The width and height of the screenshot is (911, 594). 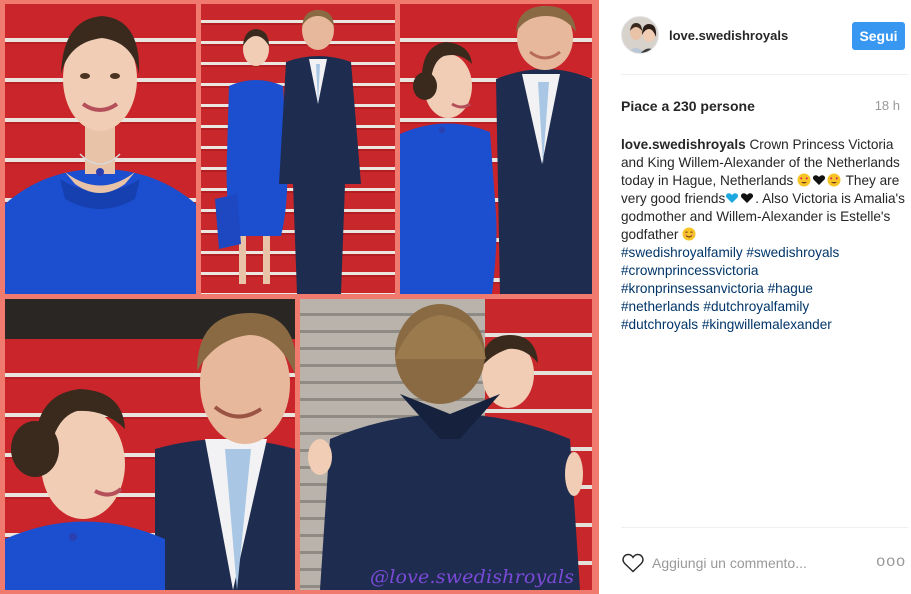 What do you see at coordinates (767, 324) in the screenshot?
I see `hashtag-link: #kingwillemalexander` at bounding box center [767, 324].